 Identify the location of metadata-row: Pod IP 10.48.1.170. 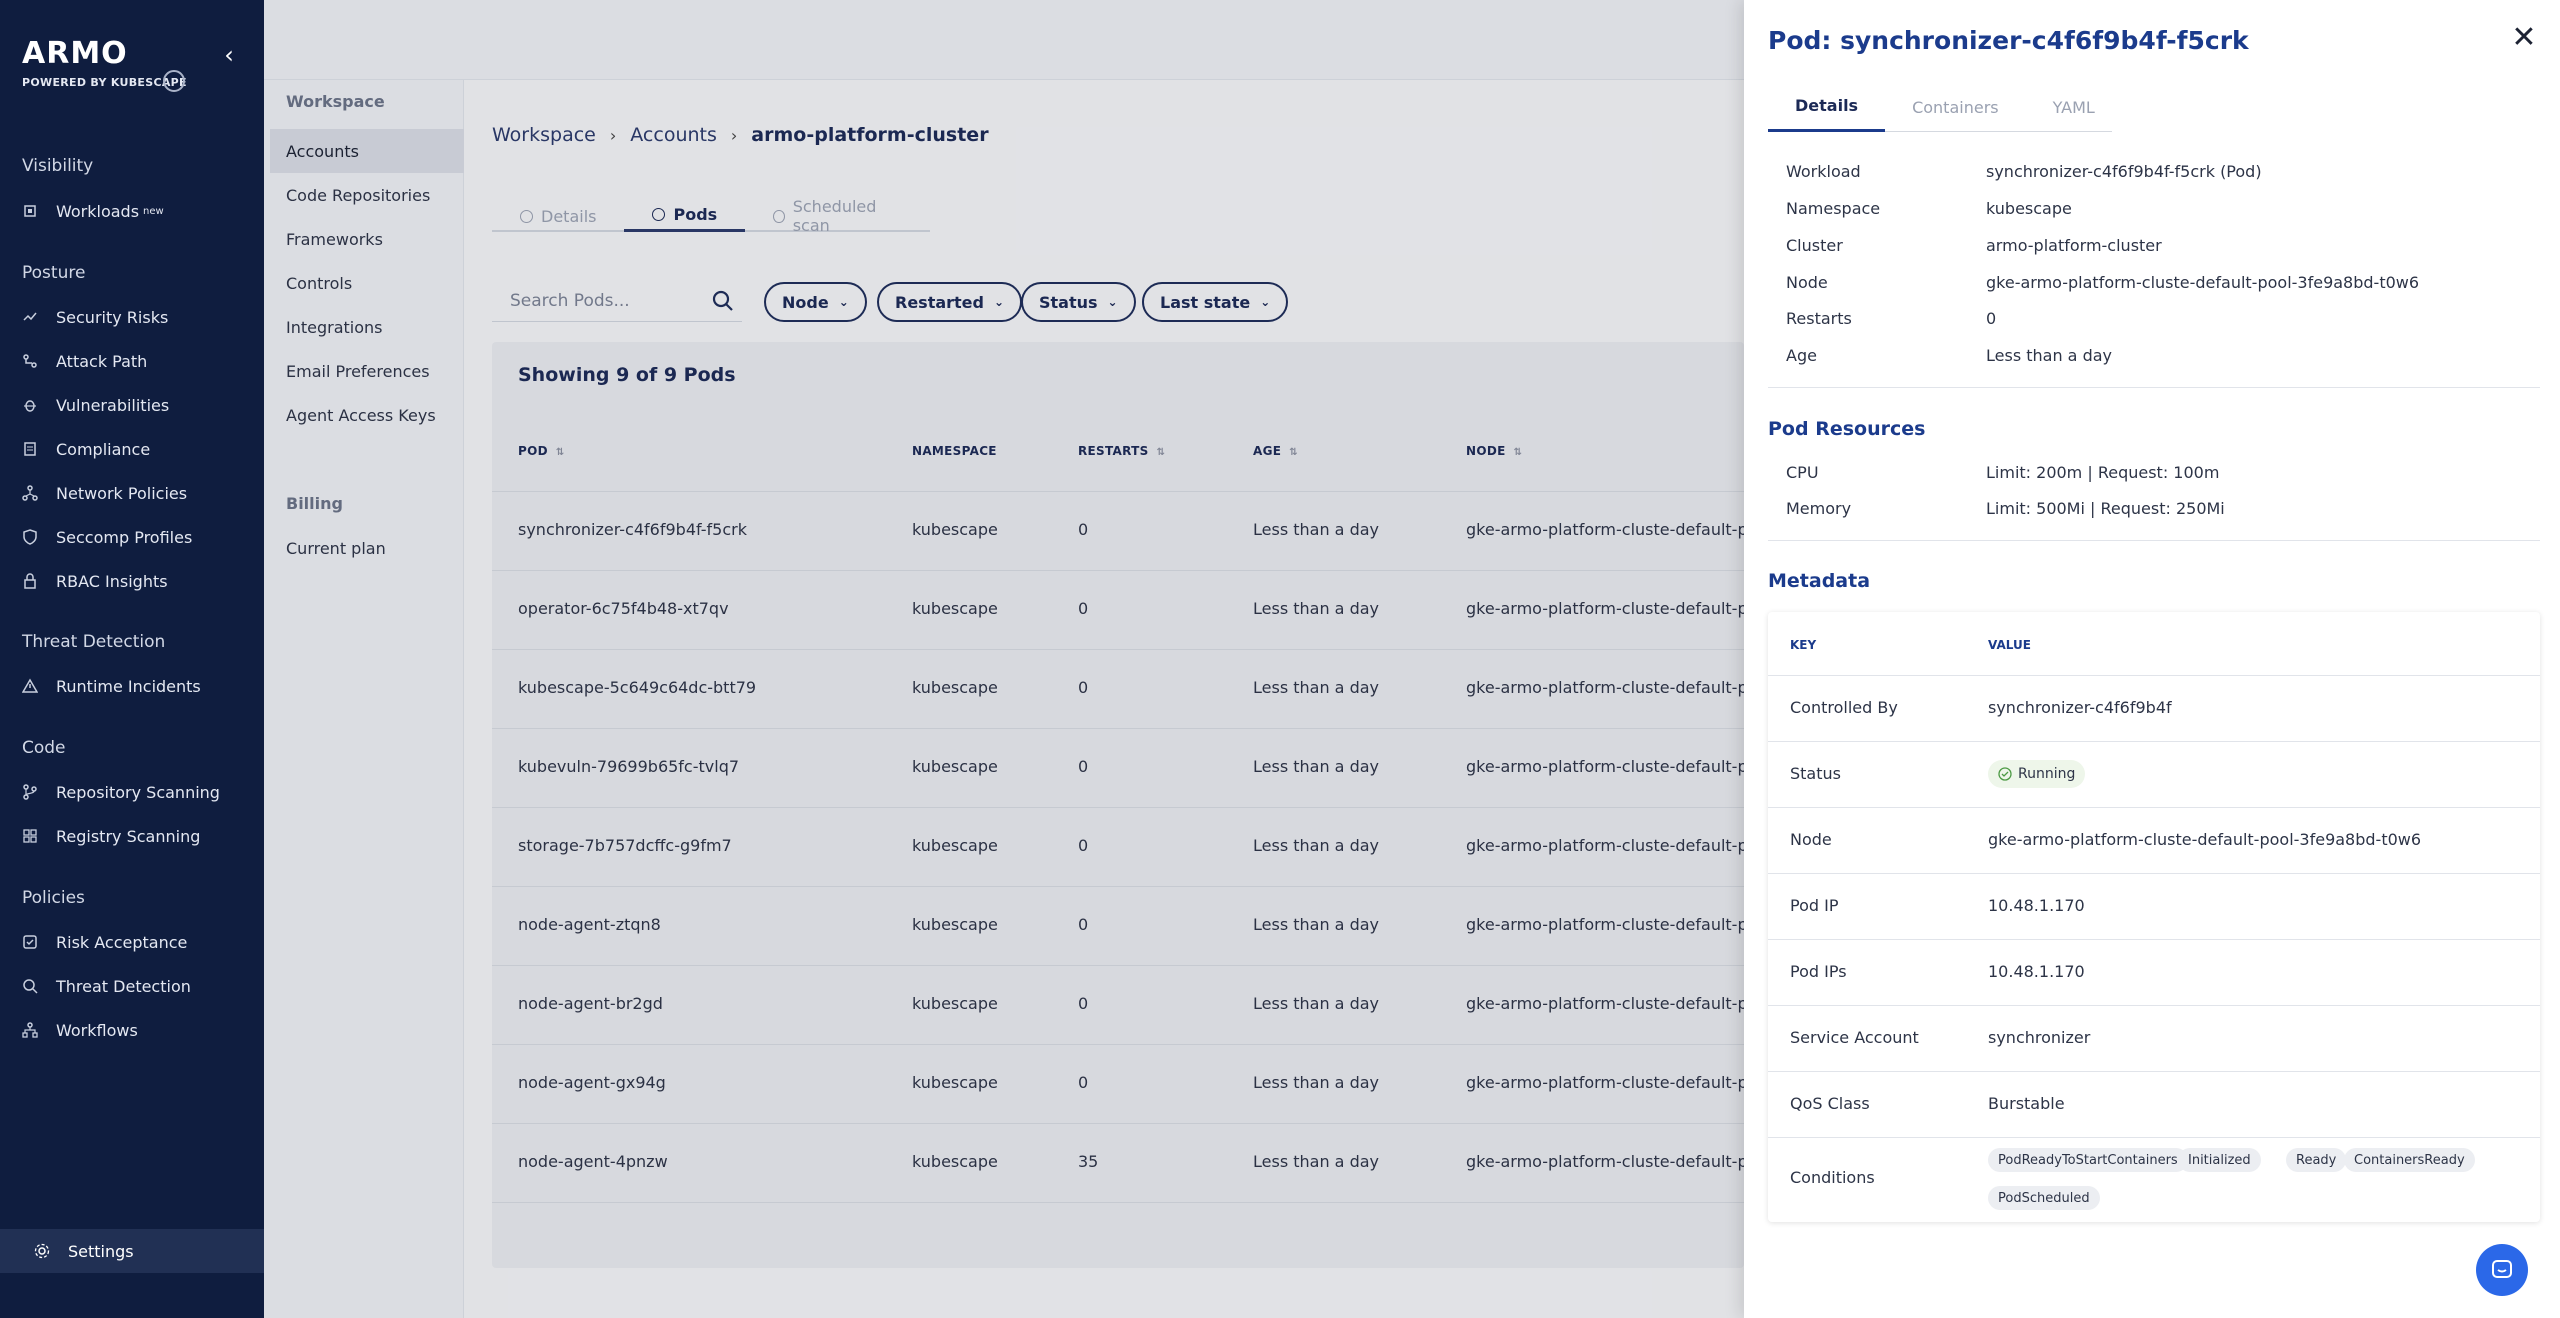
(2154, 907).